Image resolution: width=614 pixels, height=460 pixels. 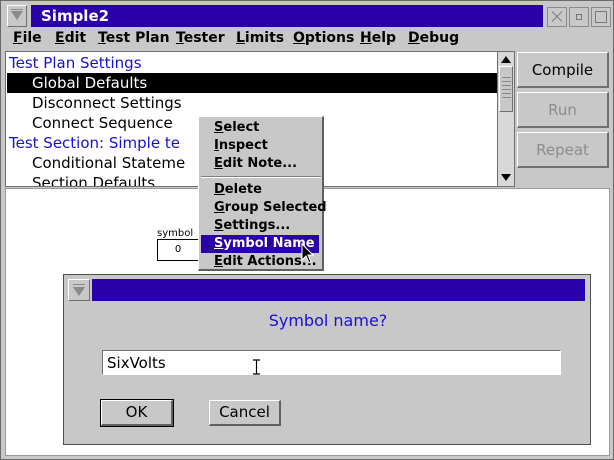 What do you see at coordinates (366, 38) in the screenshot?
I see `menu-help-mnemonic: H` at bounding box center [366, 38].